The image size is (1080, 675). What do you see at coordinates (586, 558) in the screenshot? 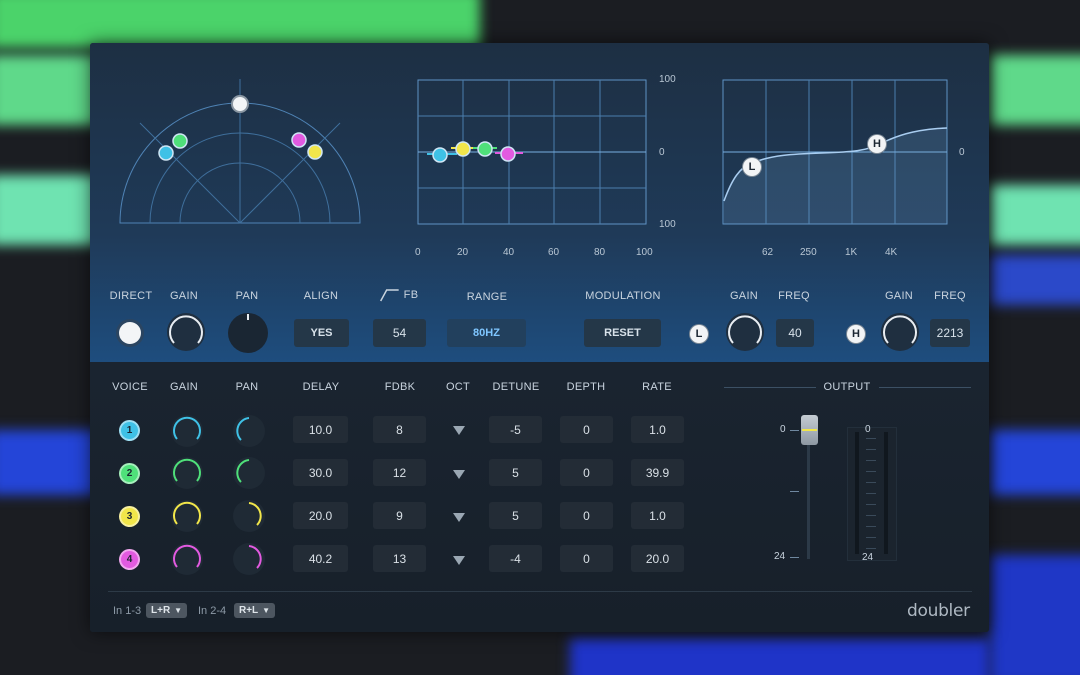
I see `voice-4-depth-field: 0` at bounding box center [586, 558].